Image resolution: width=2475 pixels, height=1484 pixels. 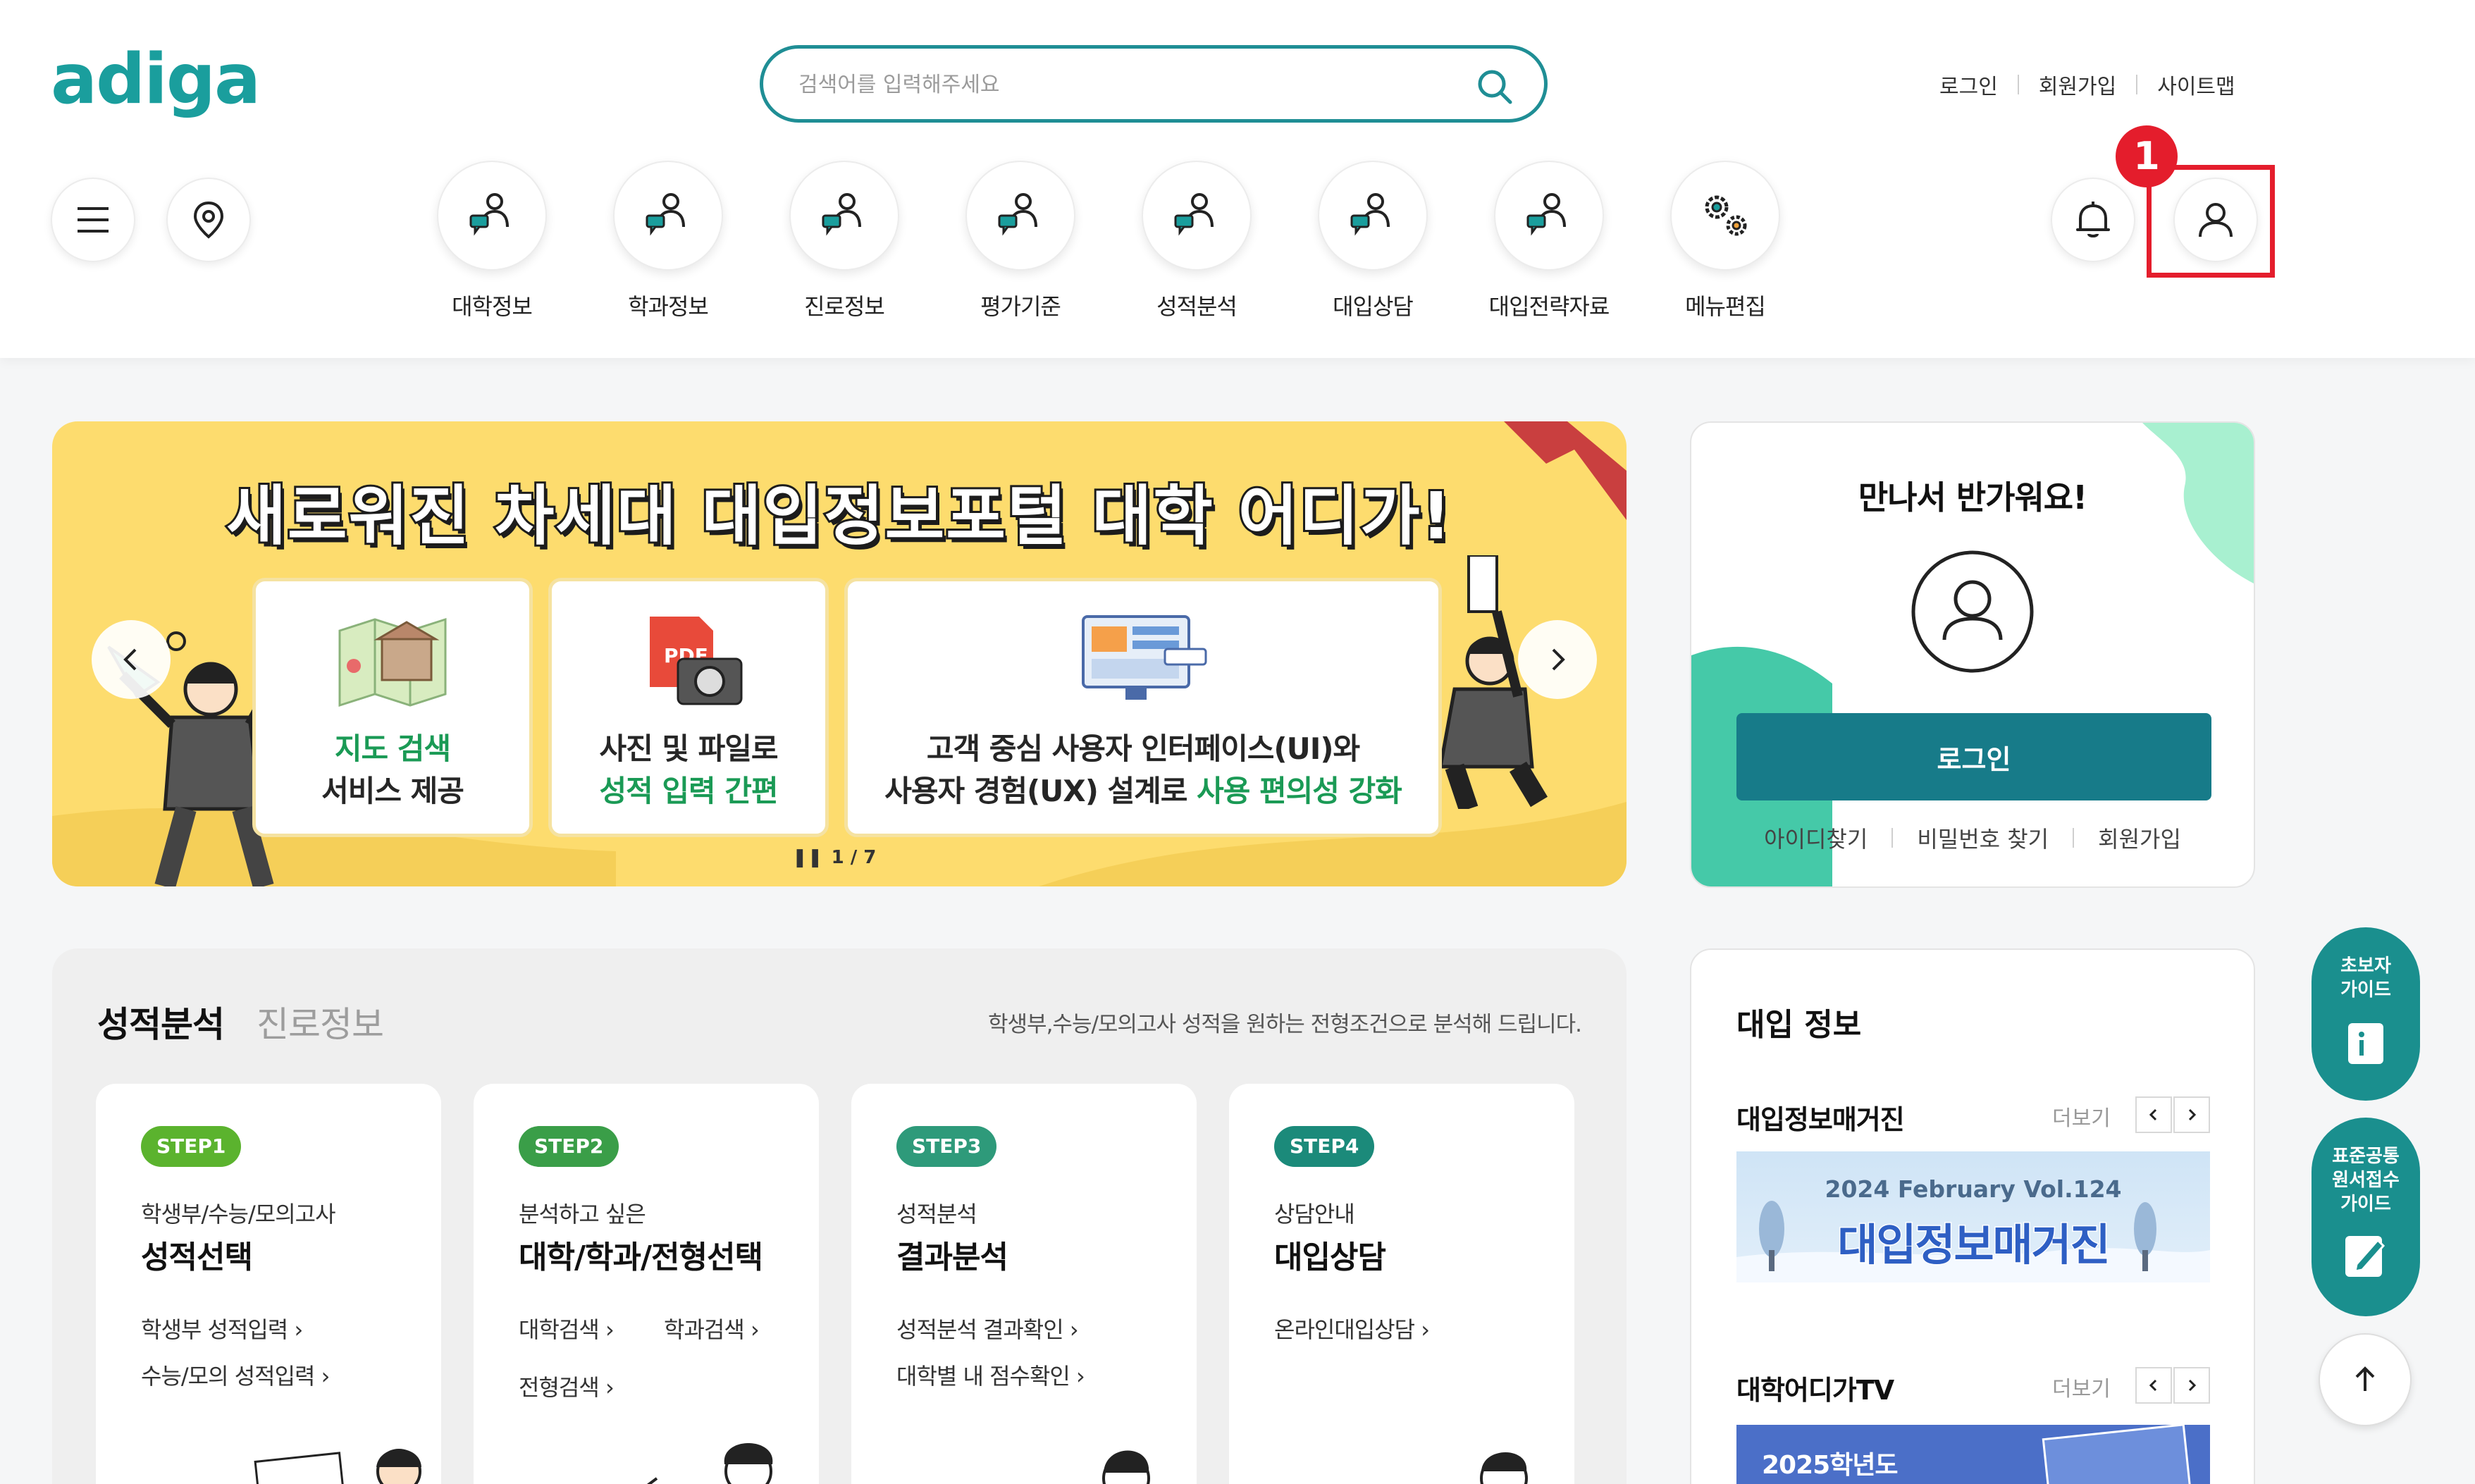 I want to click on find-password-link: 비밀번호 찾기, so click(x=1983, y=838).